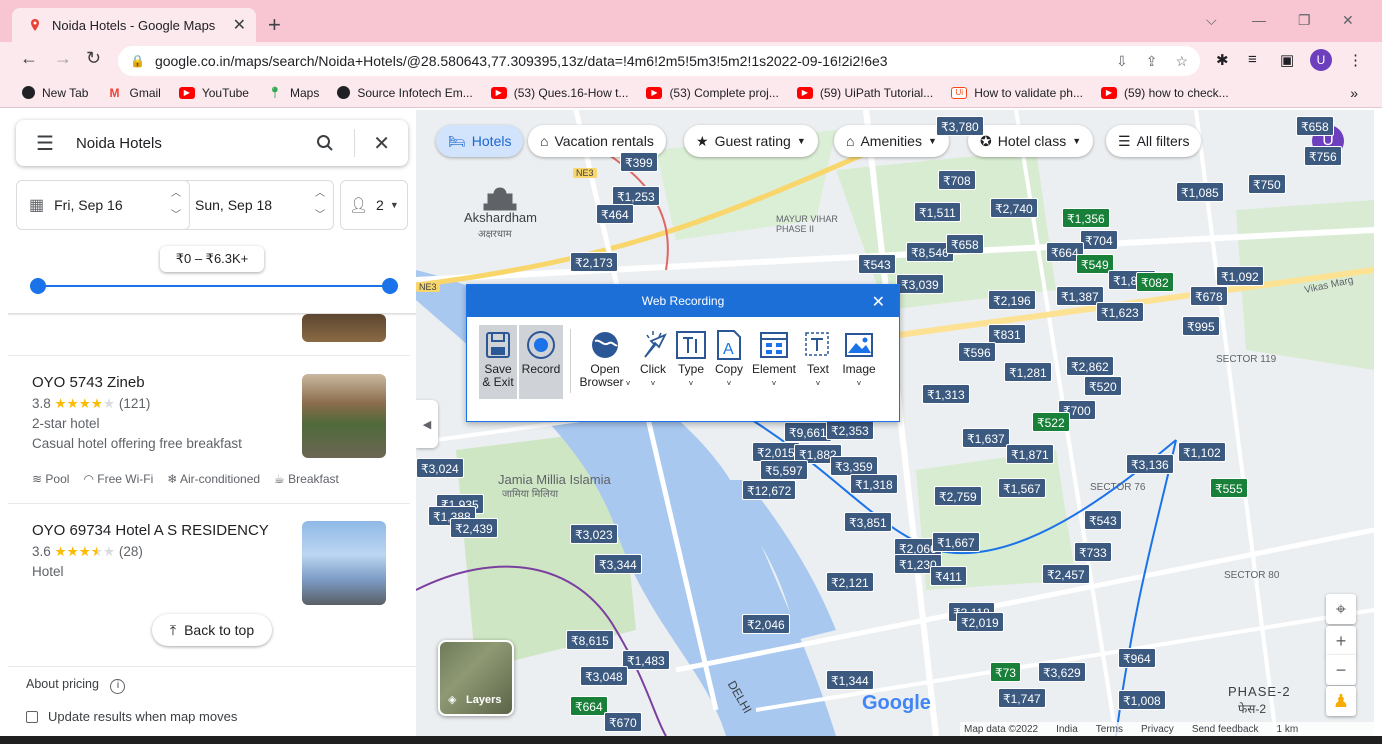 The width and height of the screenshot is (1382, 744). I want to click on back-icon: ←, so click(29, 58).